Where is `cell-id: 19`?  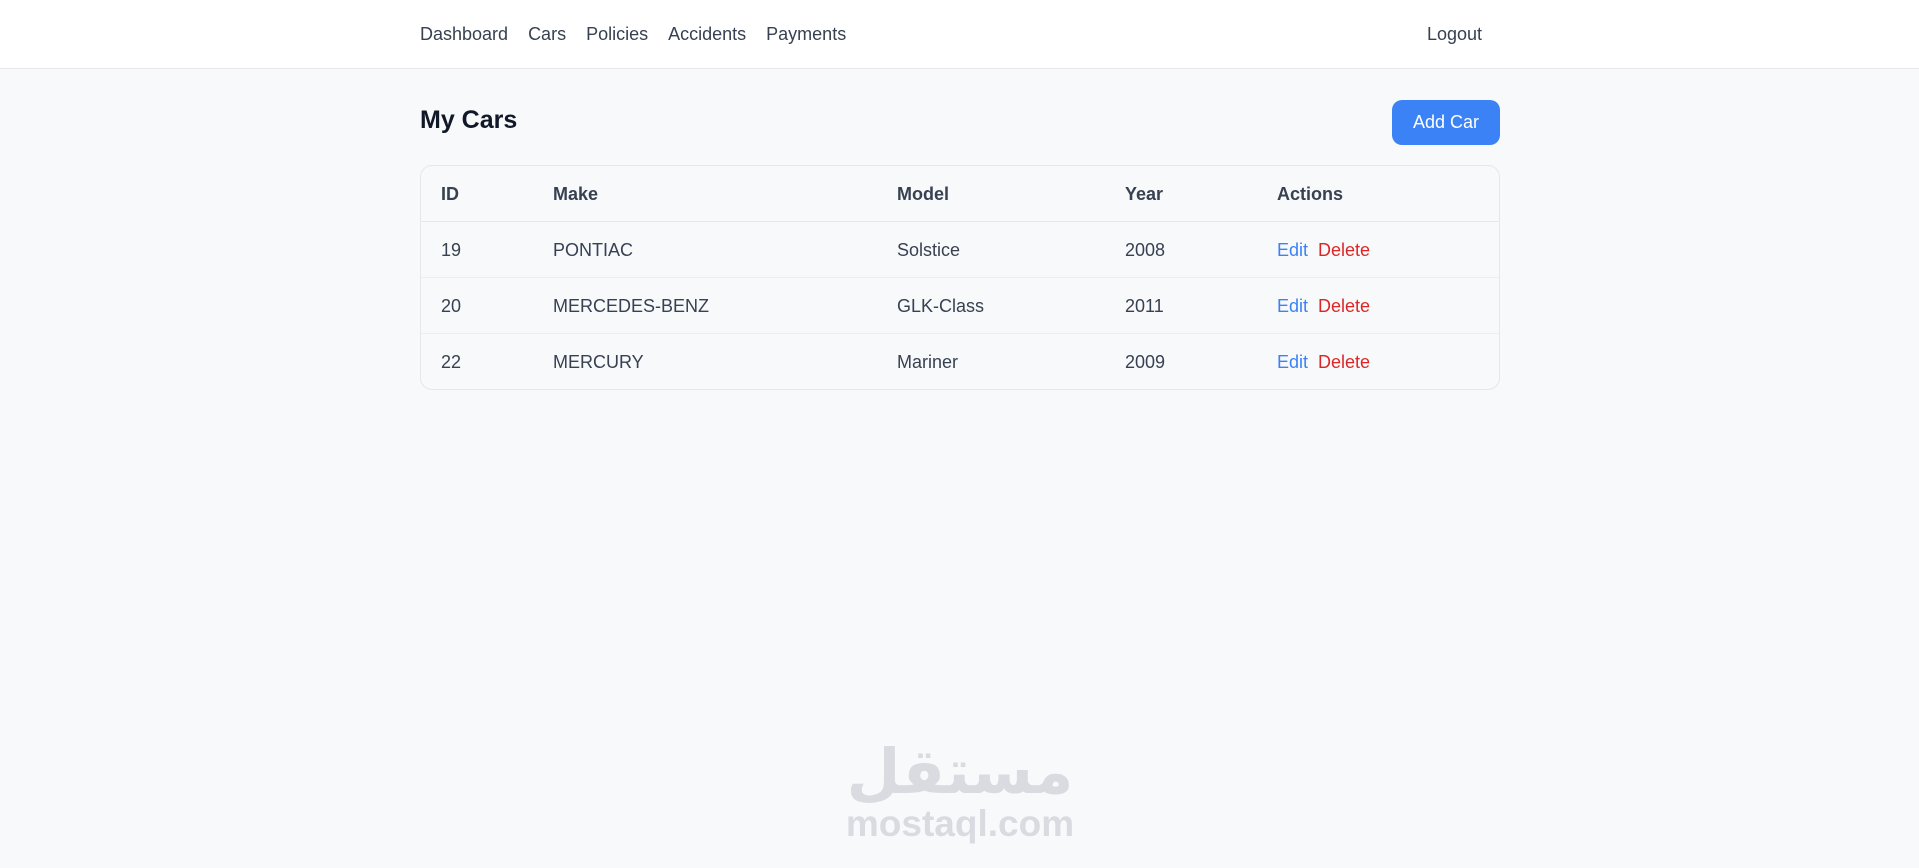
cell-id: 19 is located at coordinates (451, 249).